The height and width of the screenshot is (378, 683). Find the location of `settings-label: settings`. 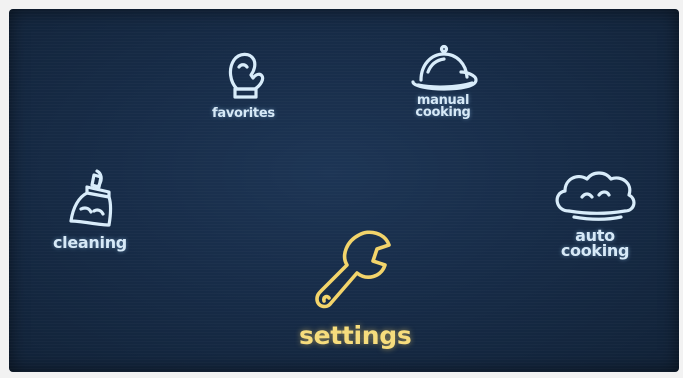

settings-label: settings is located at coordinates (355, 335).